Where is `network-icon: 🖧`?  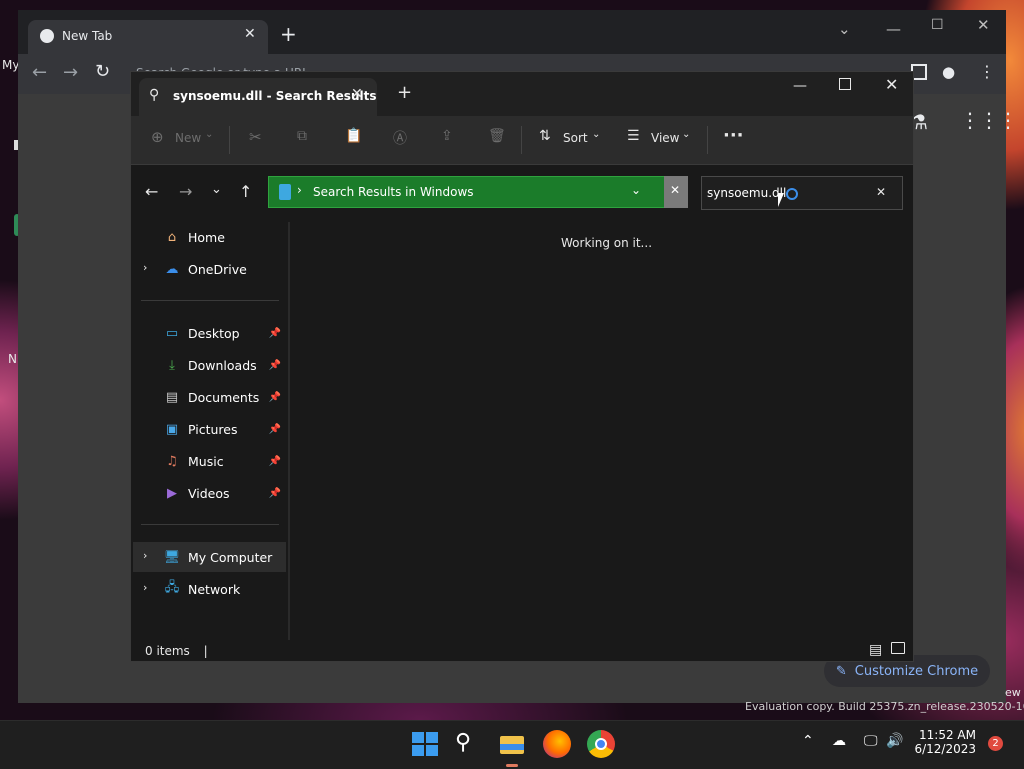
network-icon: 🖧 is located at coordinates (172, 587).